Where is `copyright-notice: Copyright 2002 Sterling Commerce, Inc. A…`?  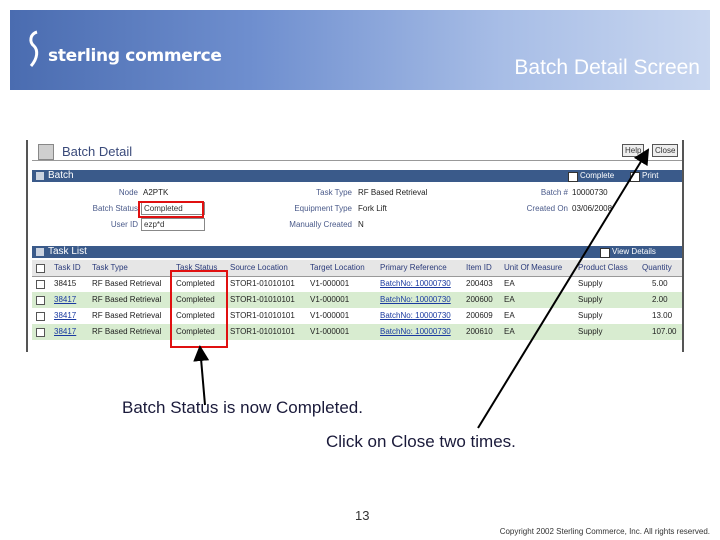
copyright-notice: Copyright 2002 Sterling Commerce, Inc. A… is located at coordinates (604, 531).